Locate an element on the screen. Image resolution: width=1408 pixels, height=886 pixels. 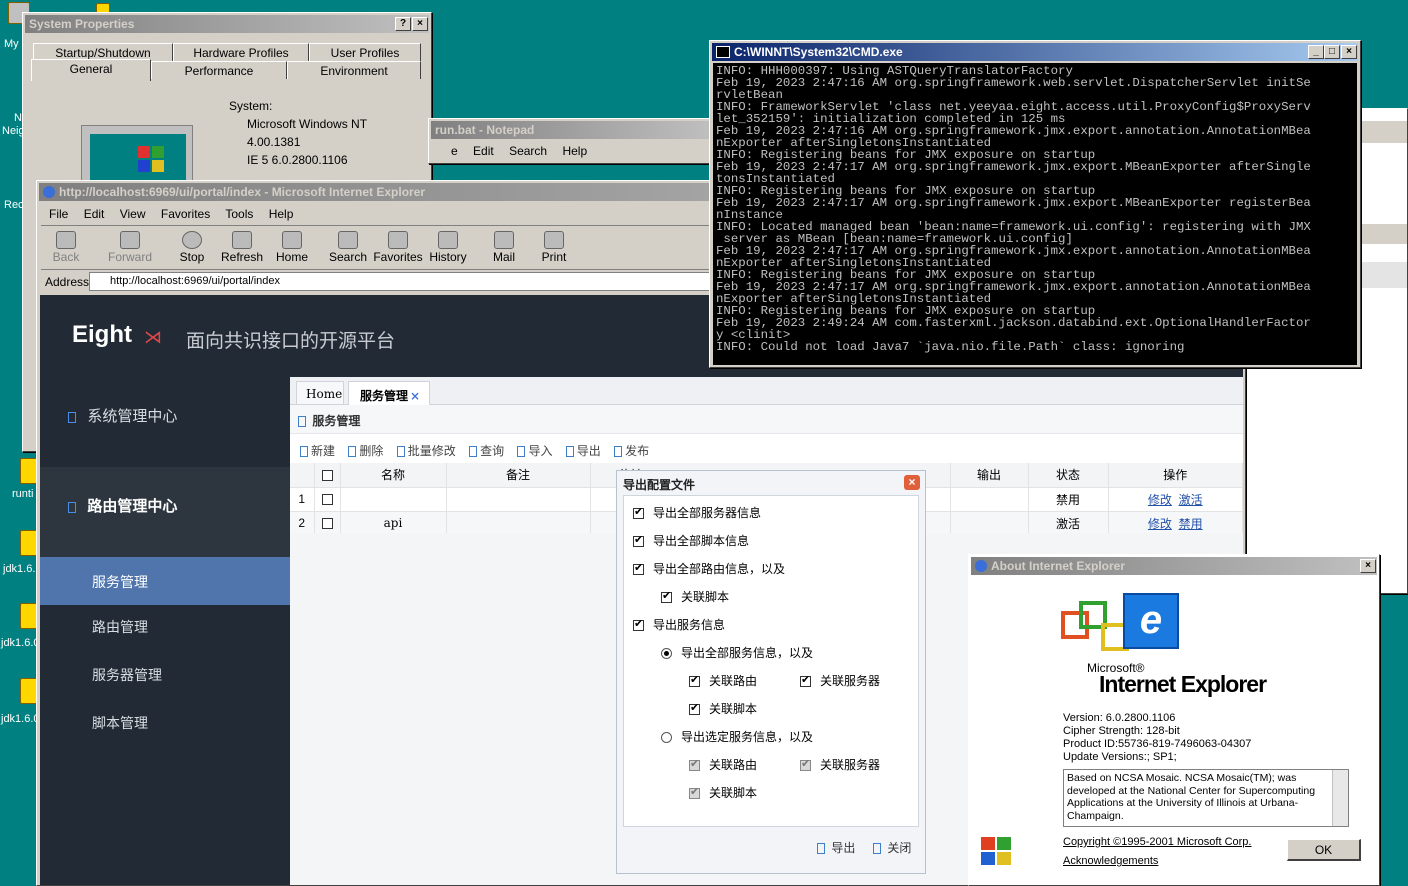
disable-link: 禁用 is located at coordinates (1191, 524).